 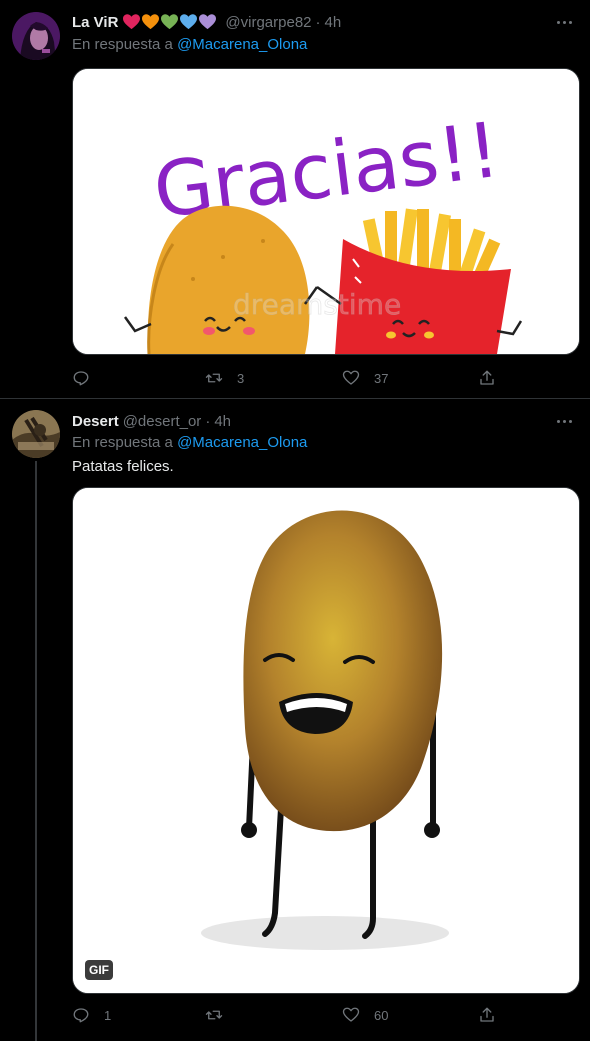 I want to click on user-handle: @desert_or, so click(x=162, y=421).